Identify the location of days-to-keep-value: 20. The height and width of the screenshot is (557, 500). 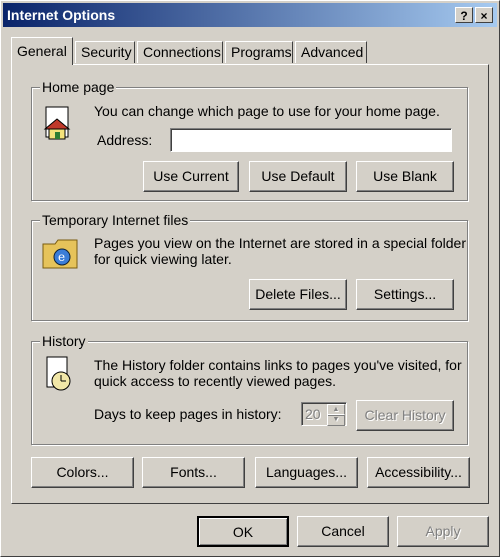
(313, 414).